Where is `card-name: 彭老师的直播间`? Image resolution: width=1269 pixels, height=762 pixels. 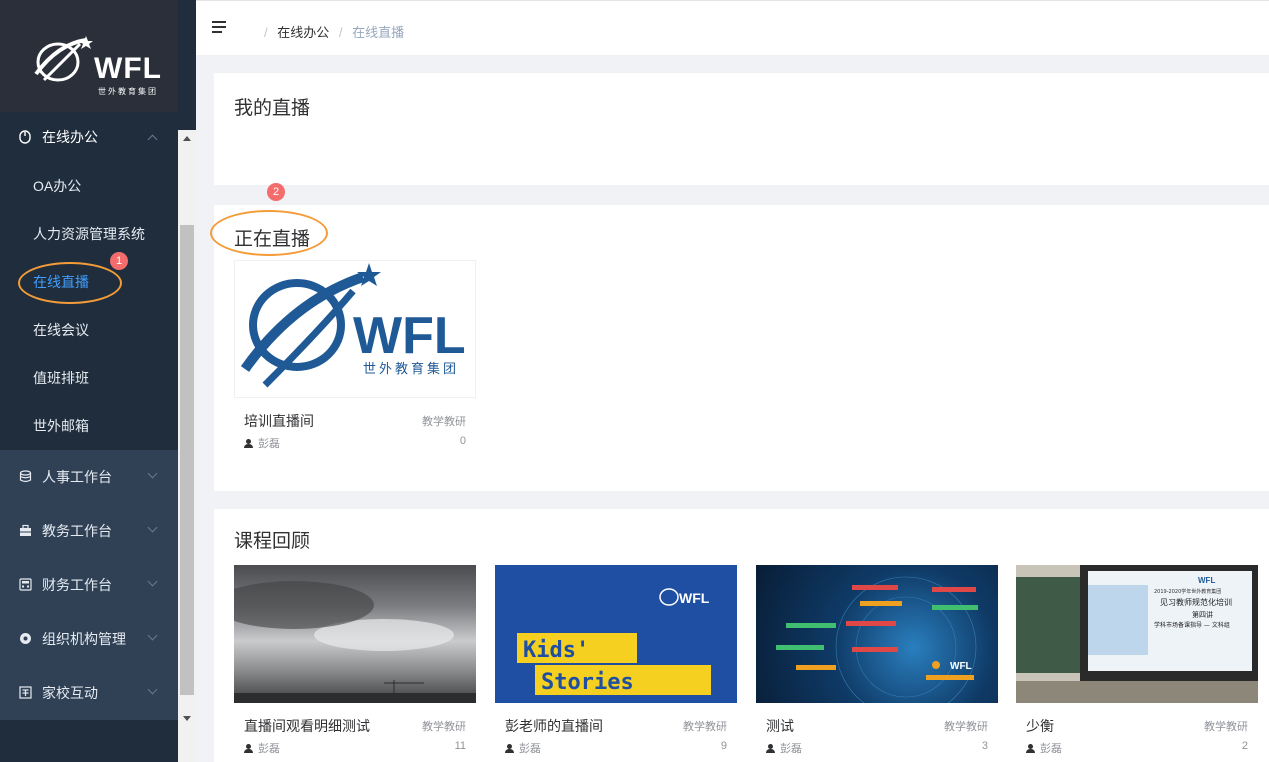
card-name: 彭老师的直播间 is located at coordinates (554, 726).